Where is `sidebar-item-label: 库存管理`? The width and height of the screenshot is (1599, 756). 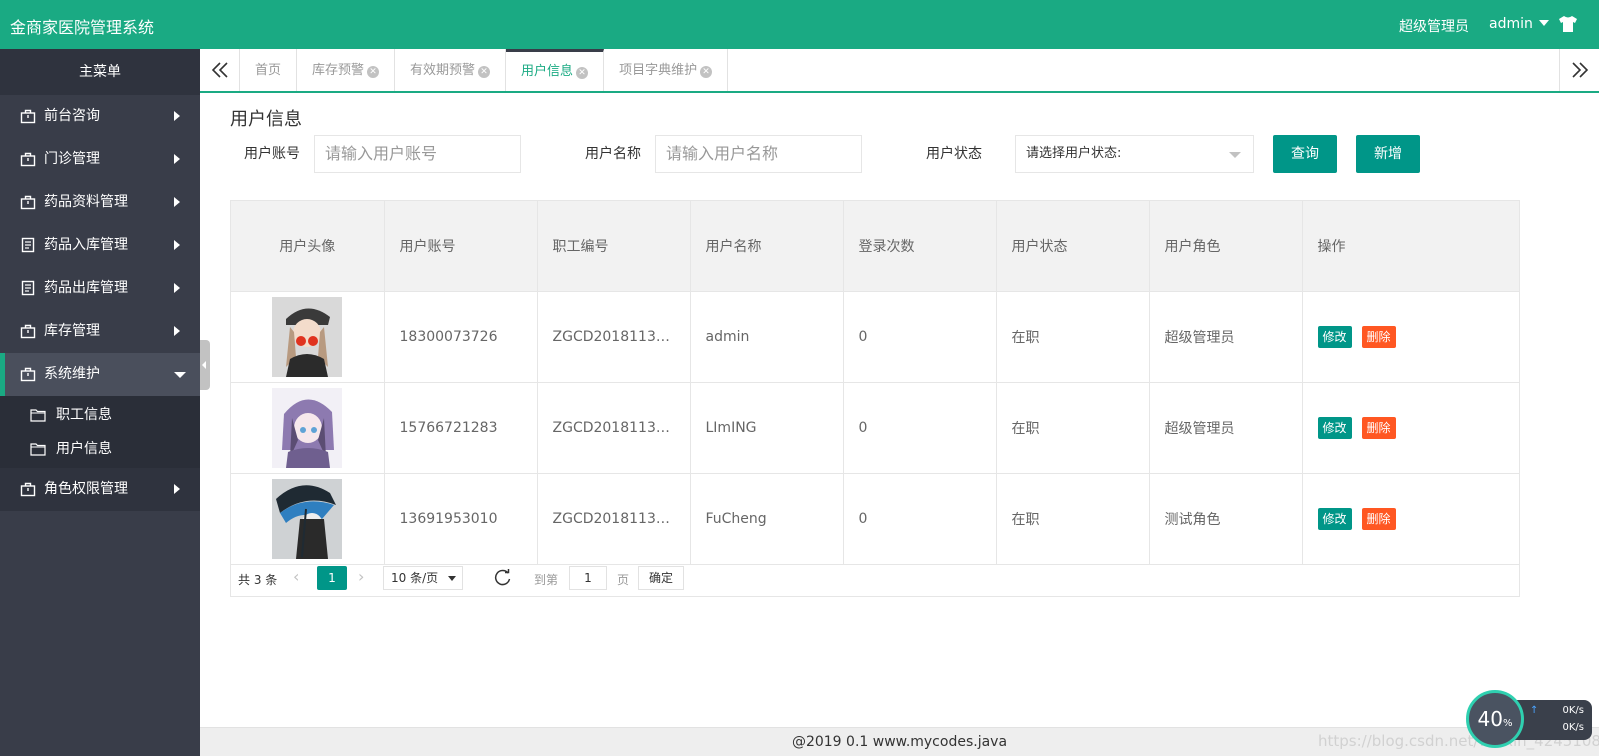
sidebar-item-label: 库存管理 is located at coordinates (72, 331).